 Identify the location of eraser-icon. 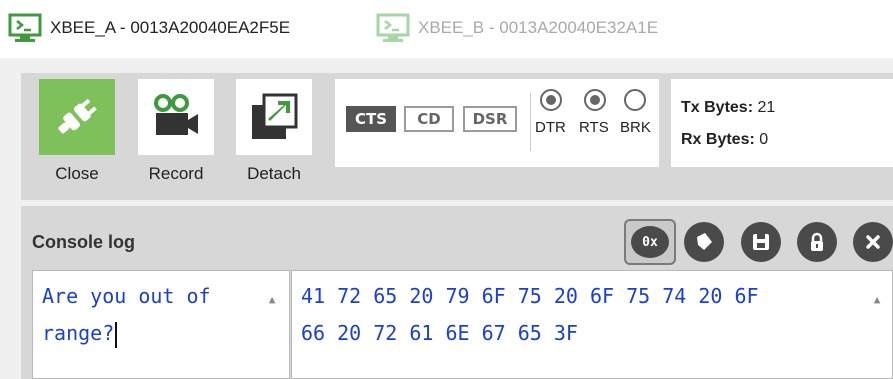
(704, 242).